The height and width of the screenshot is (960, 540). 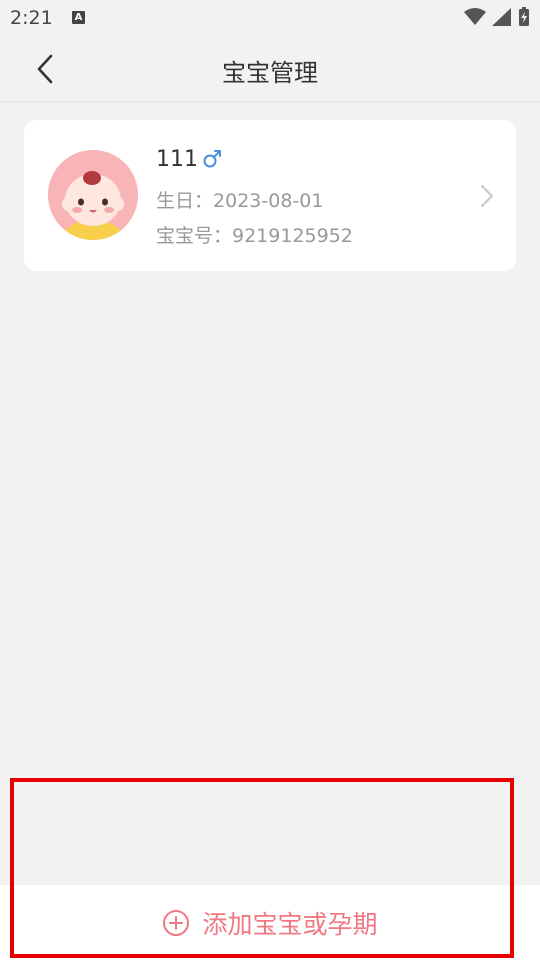 I want to click on chevron-right-icon, so click(x=487, y=196).